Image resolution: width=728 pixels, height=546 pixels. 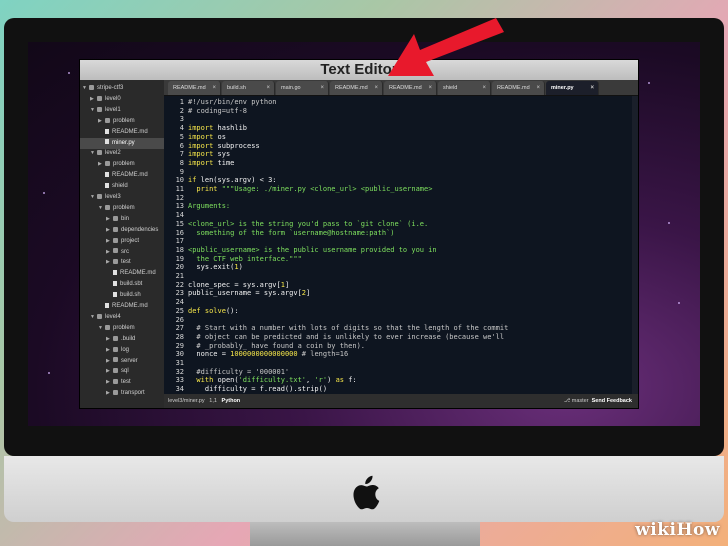 I want to click on tree-folder: ▶ dependencies, so click(x=122, y=230).